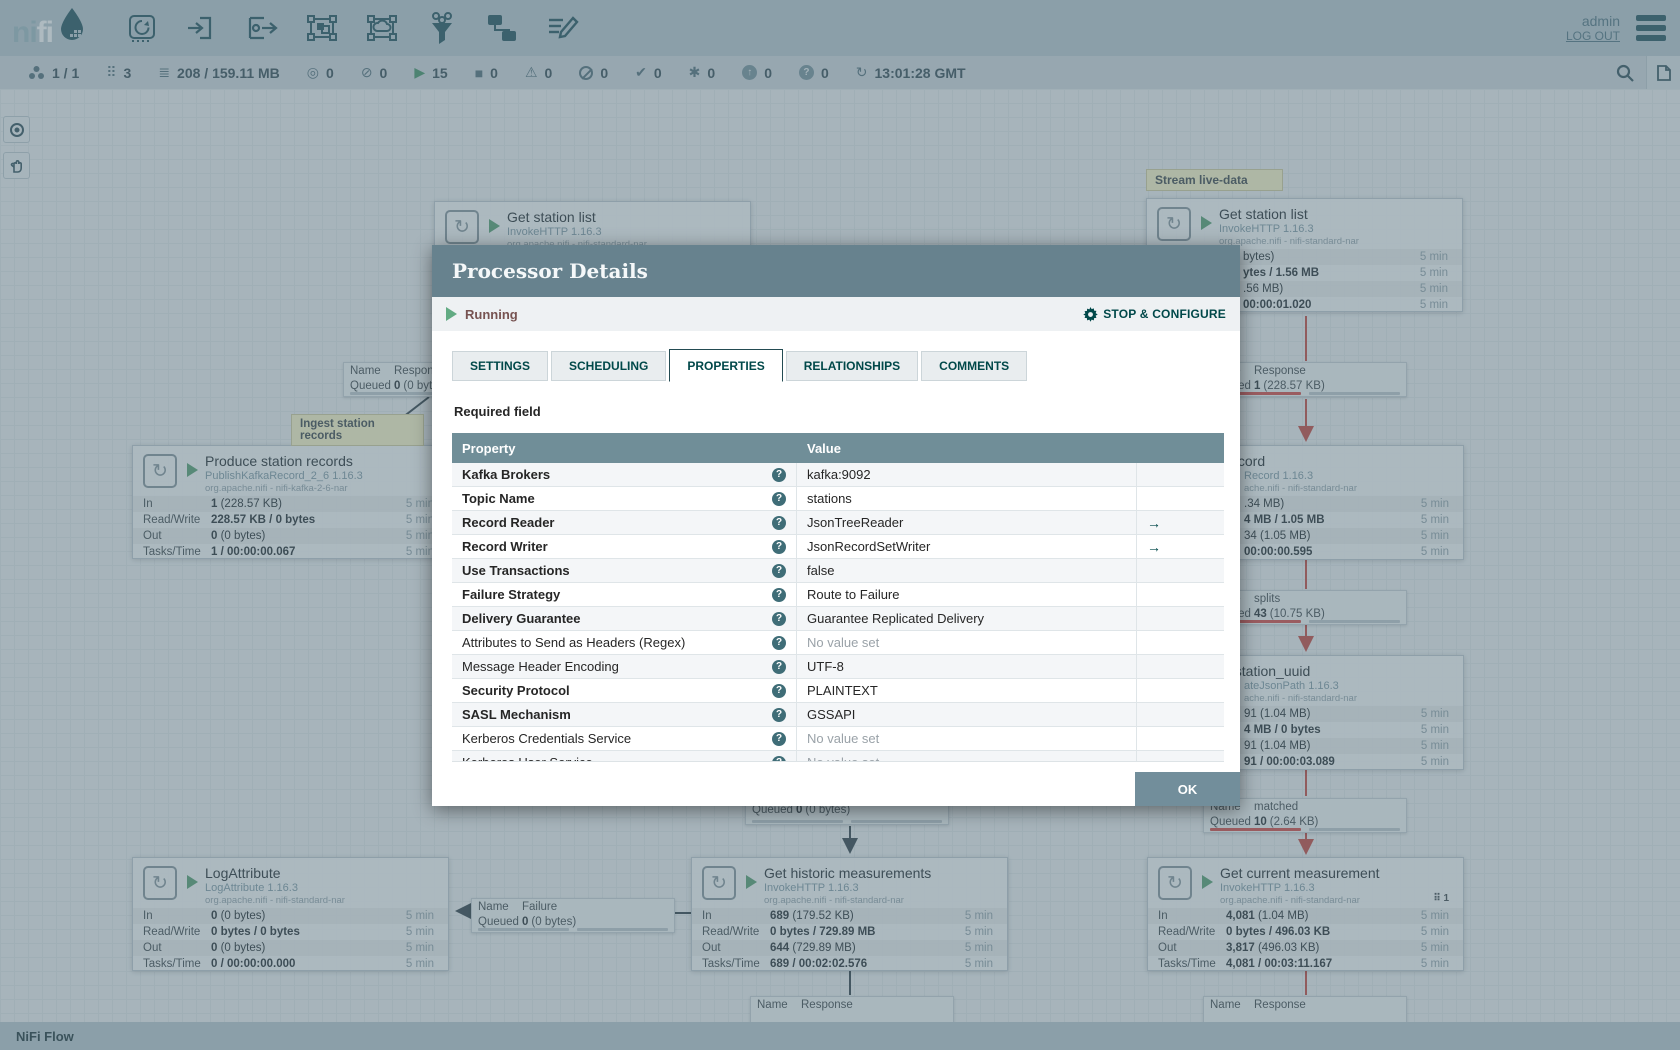 Image resolution: width=1680 pixels, height=1050 pixels. Describe the element at coordinates (974, 366) in the screenshot. I see `tab-comments: COMMENTS` at that location.